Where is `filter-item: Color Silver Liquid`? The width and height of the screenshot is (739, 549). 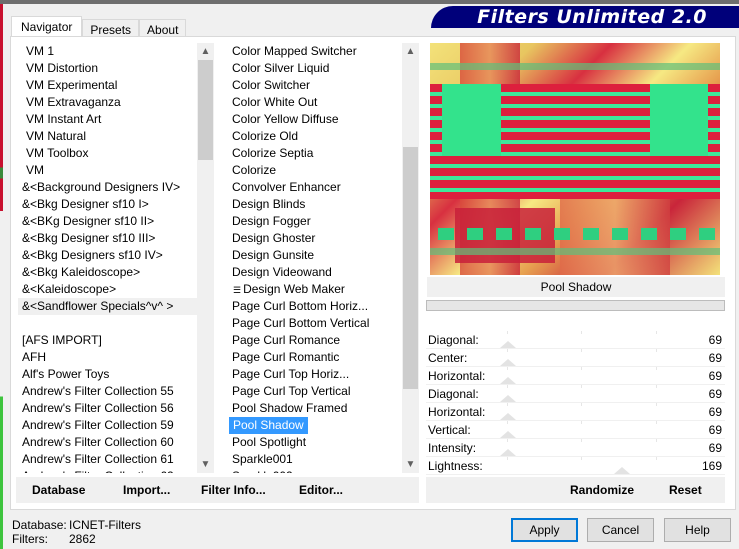
filter-item: Color Silver Liquid is located at coordinates (312, 68).